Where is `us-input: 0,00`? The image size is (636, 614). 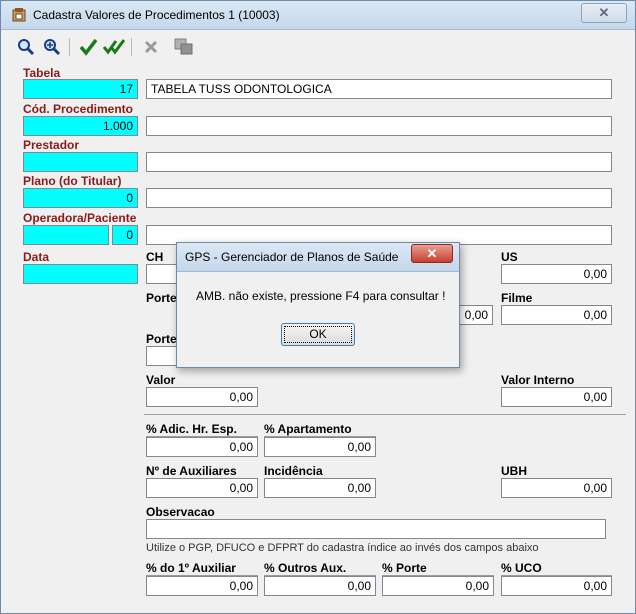 us-input: 0,00 is located at coordinates (556, 274).